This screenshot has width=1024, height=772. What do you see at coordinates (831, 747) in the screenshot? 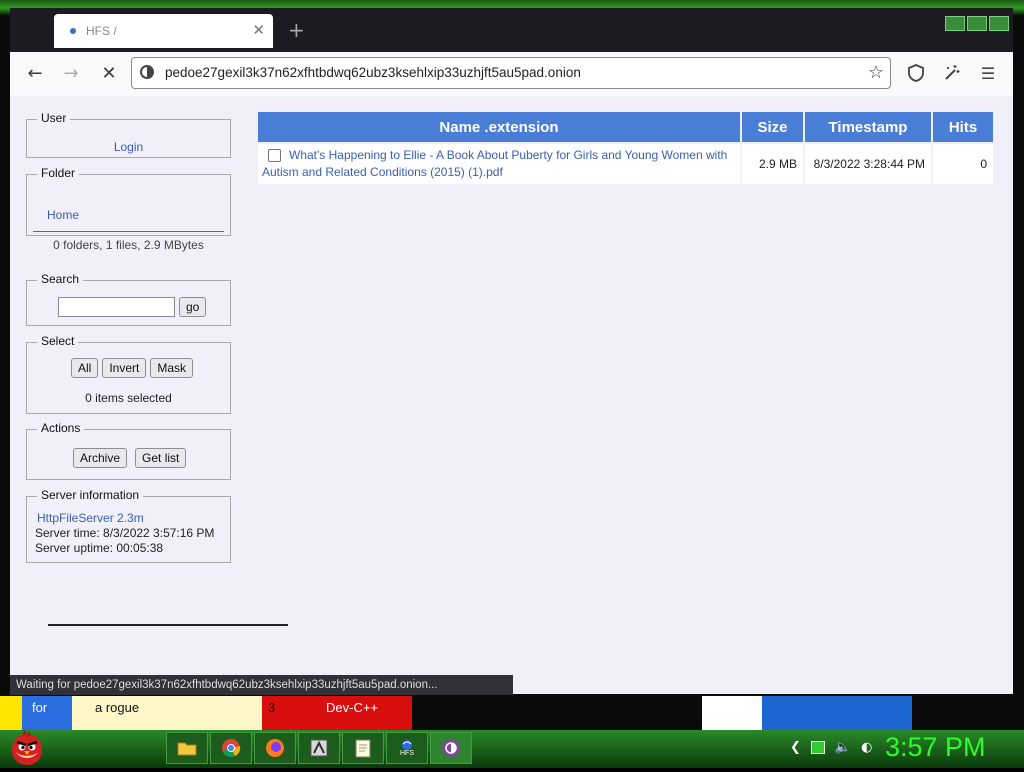
I see `system-tray: ❮ 🔈 ◐` at bounding box center [831, 747].